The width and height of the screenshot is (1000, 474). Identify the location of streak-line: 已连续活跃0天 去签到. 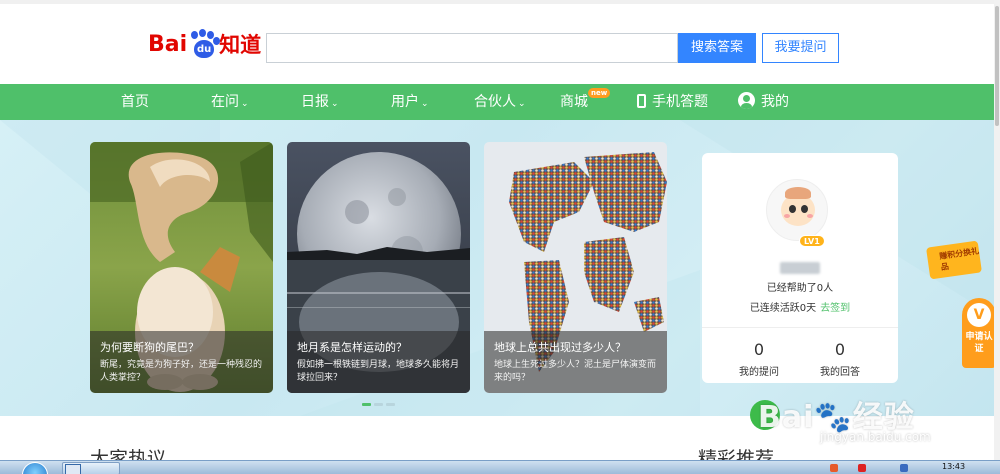
(800, 306).